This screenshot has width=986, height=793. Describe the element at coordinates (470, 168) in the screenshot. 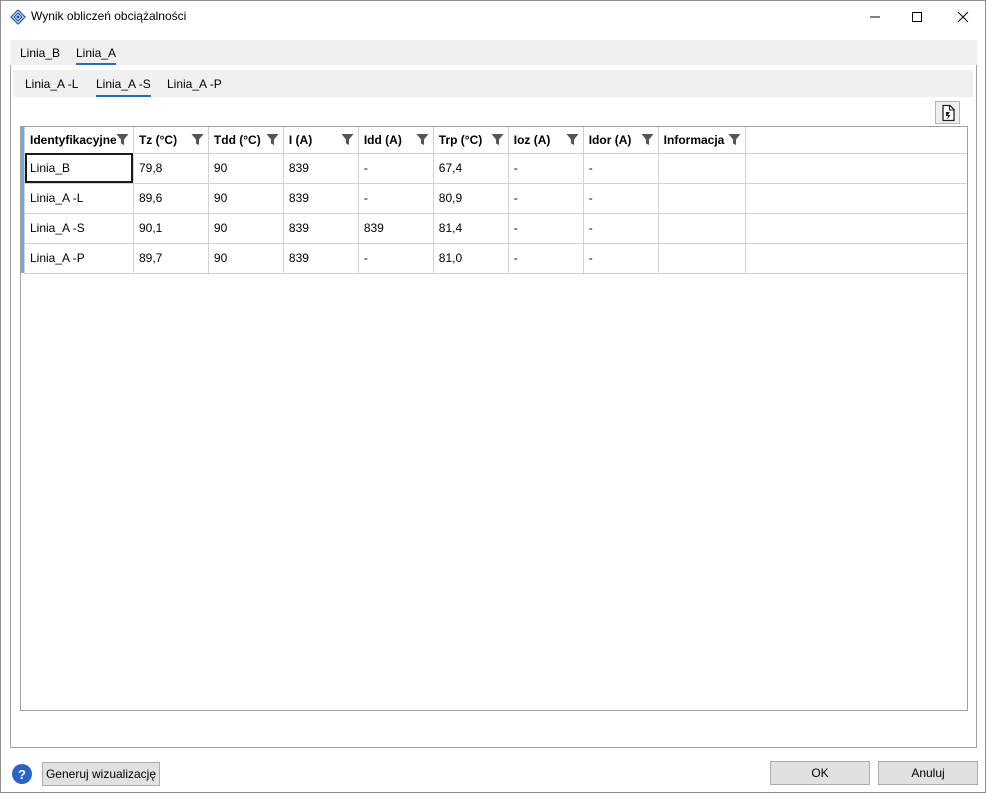

I see `table-cell: 67,4` at that location.